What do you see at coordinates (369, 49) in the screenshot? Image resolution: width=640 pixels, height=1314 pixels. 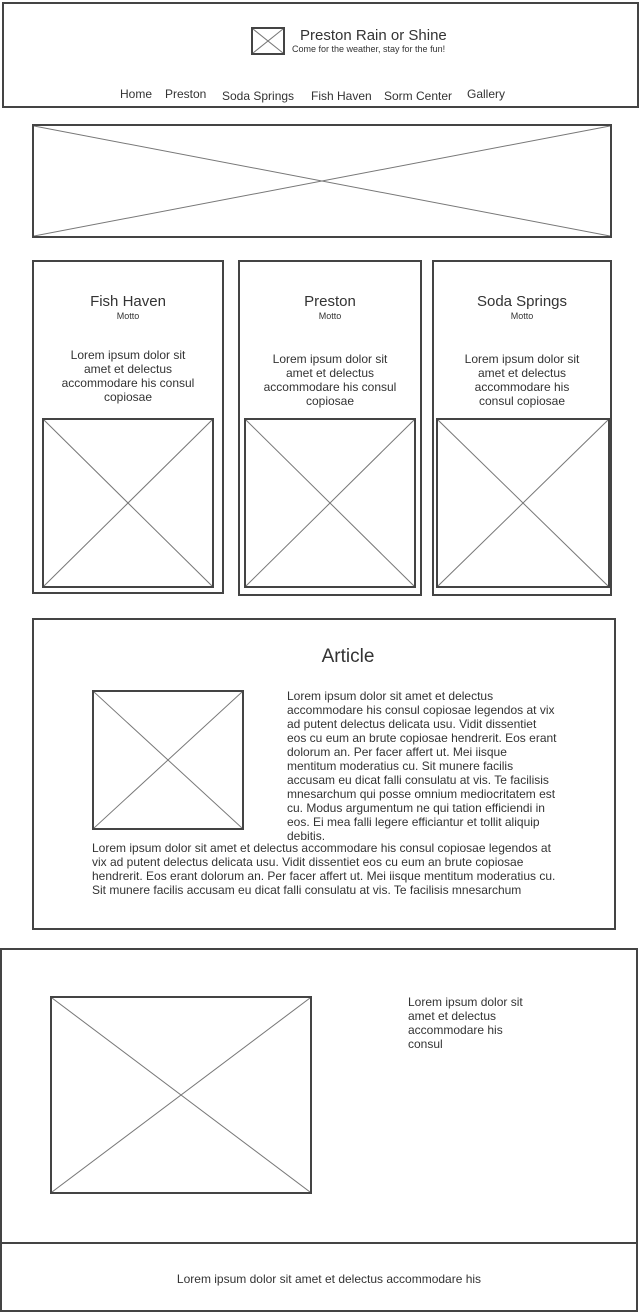 I see `site-tagline: Come for the weather, stay for the fun!` at bounding box center [369, 49].